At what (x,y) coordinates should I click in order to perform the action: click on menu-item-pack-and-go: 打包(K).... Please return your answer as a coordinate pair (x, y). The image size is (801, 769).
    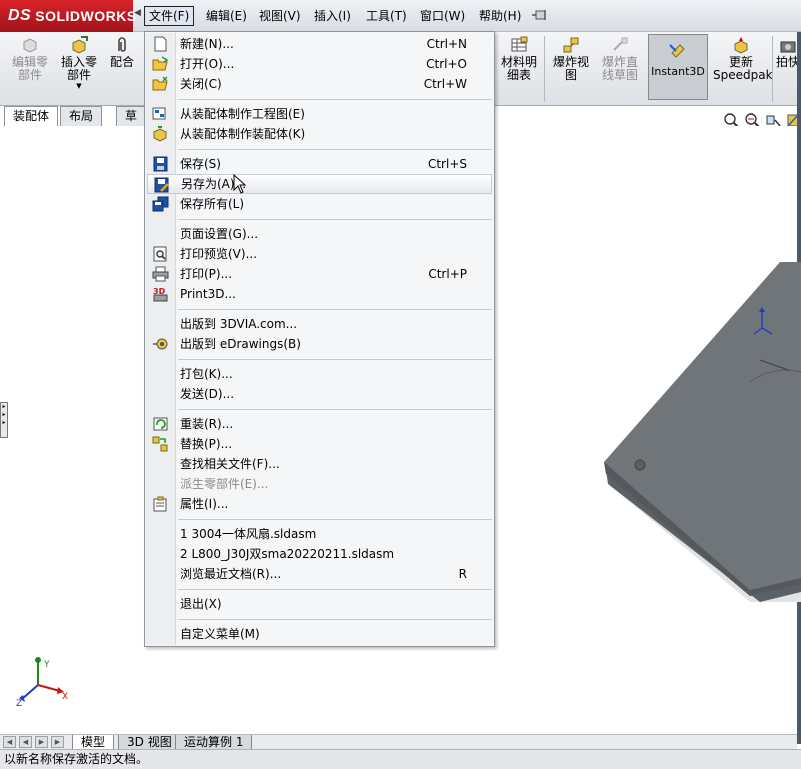
    Looking at the image, I should click on (319, 374).